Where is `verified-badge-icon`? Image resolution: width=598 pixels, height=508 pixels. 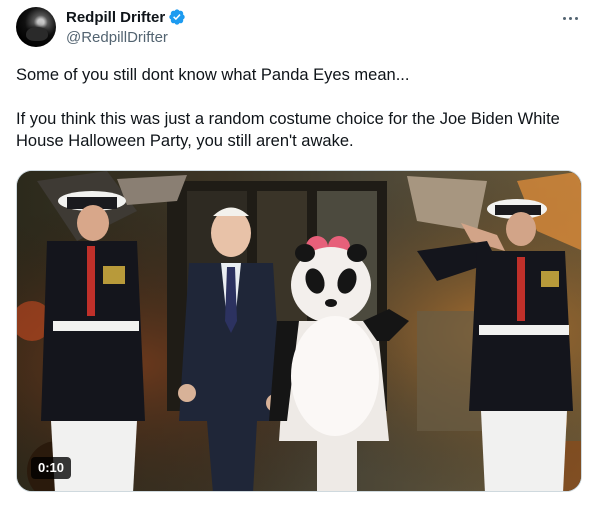 verified-badge-icon is located at coordinates (177, 17).